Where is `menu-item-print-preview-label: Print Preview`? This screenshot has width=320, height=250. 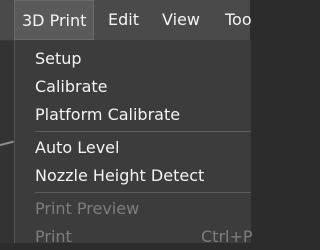 menu-item-print-preview-label: Print Preview is located at coordinates (87, 208).